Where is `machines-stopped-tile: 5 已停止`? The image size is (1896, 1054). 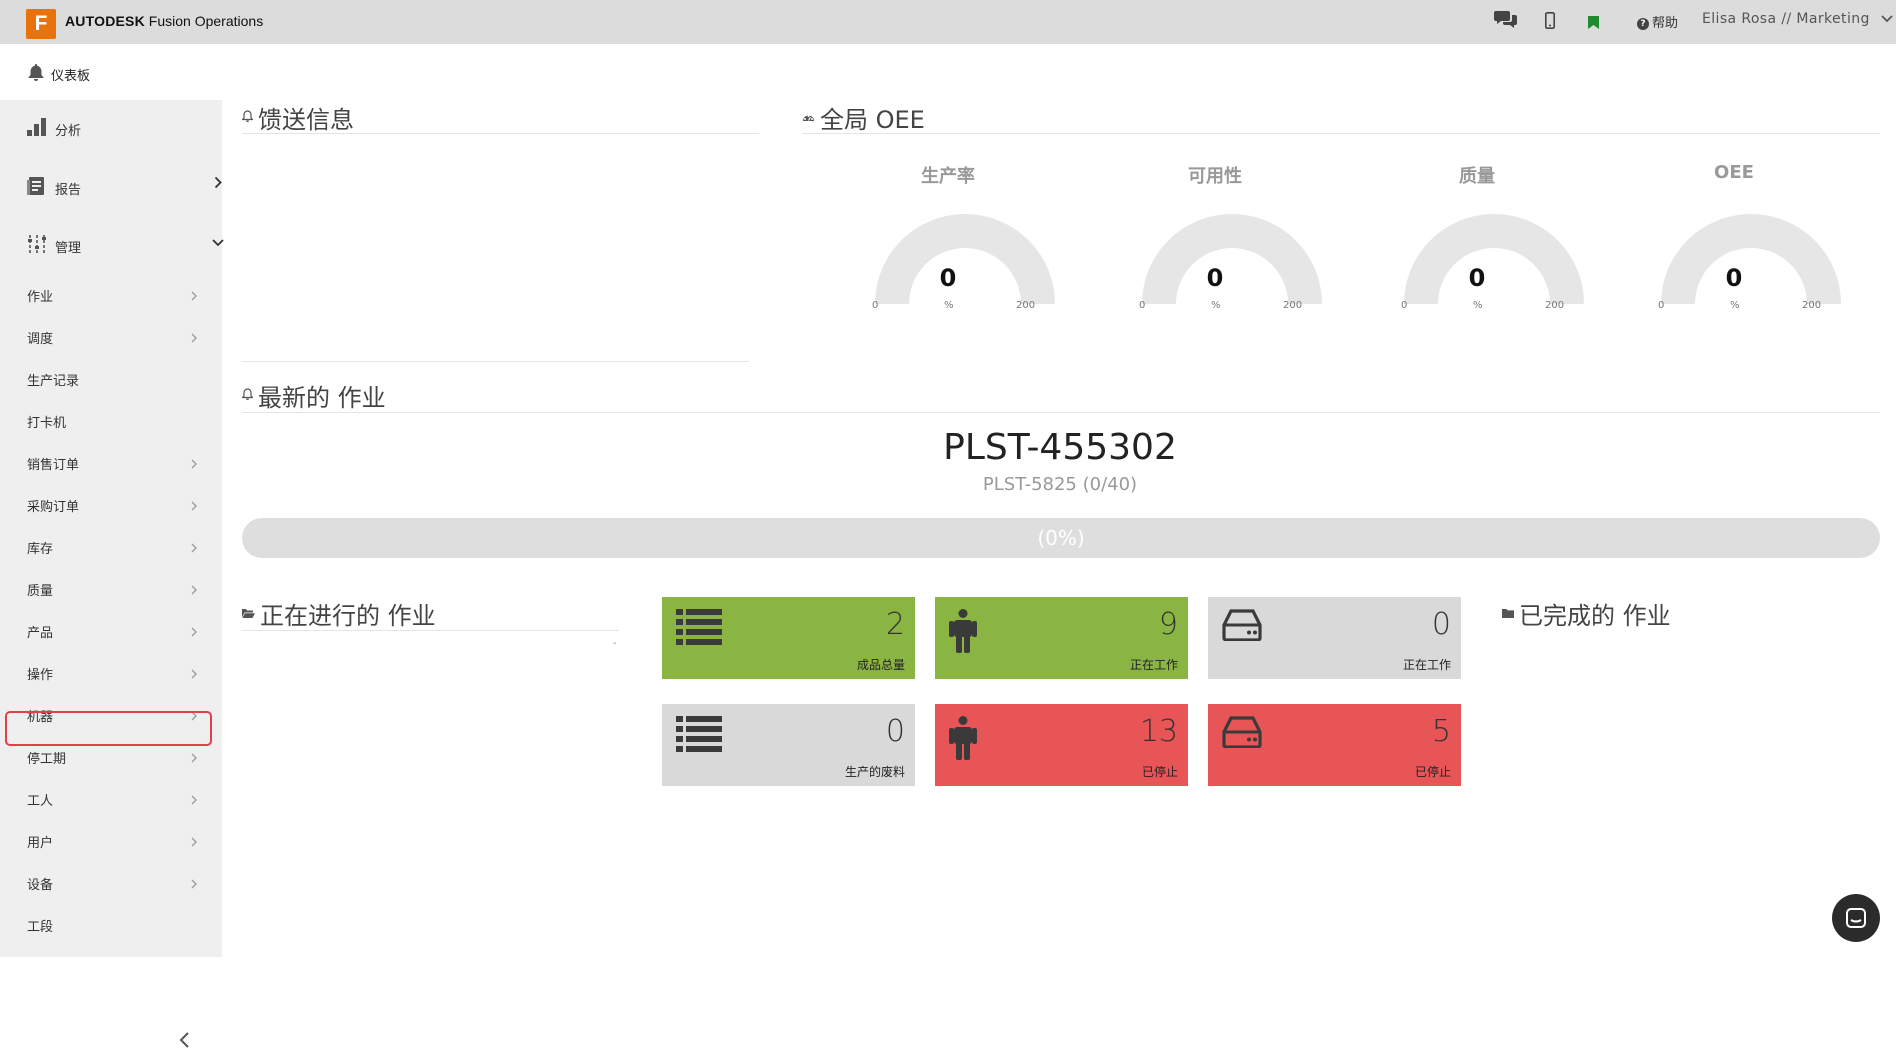
machines-stopped-tile: 5 已停止 is located at coordinates (1334, 745).